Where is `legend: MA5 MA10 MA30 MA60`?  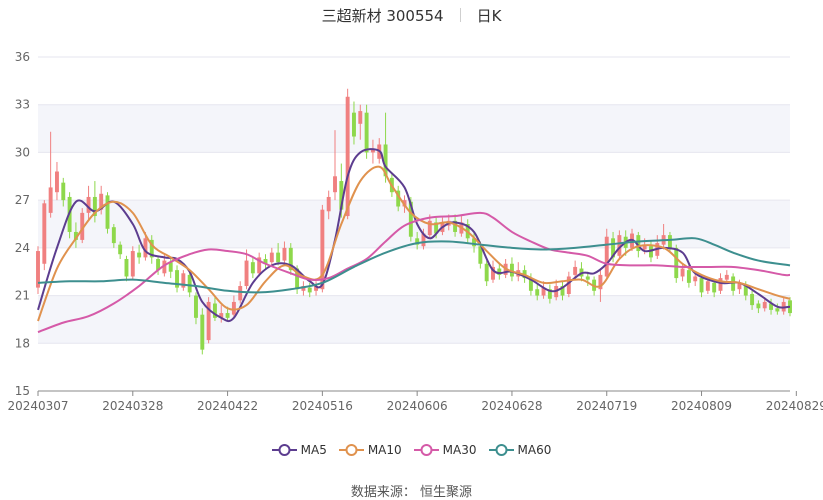
legend: MA5 MA10 MA30 MA60 is located at coordinates (411, 450).